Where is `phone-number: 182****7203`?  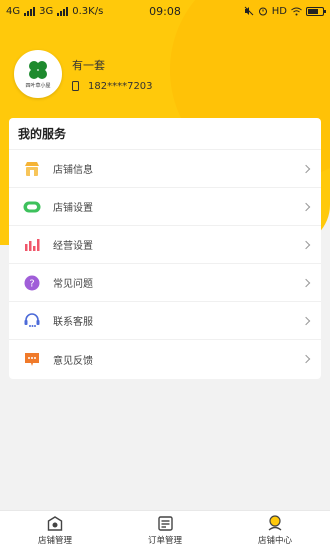
phone-number: 182****7203 is located at coordinates (120, 86).